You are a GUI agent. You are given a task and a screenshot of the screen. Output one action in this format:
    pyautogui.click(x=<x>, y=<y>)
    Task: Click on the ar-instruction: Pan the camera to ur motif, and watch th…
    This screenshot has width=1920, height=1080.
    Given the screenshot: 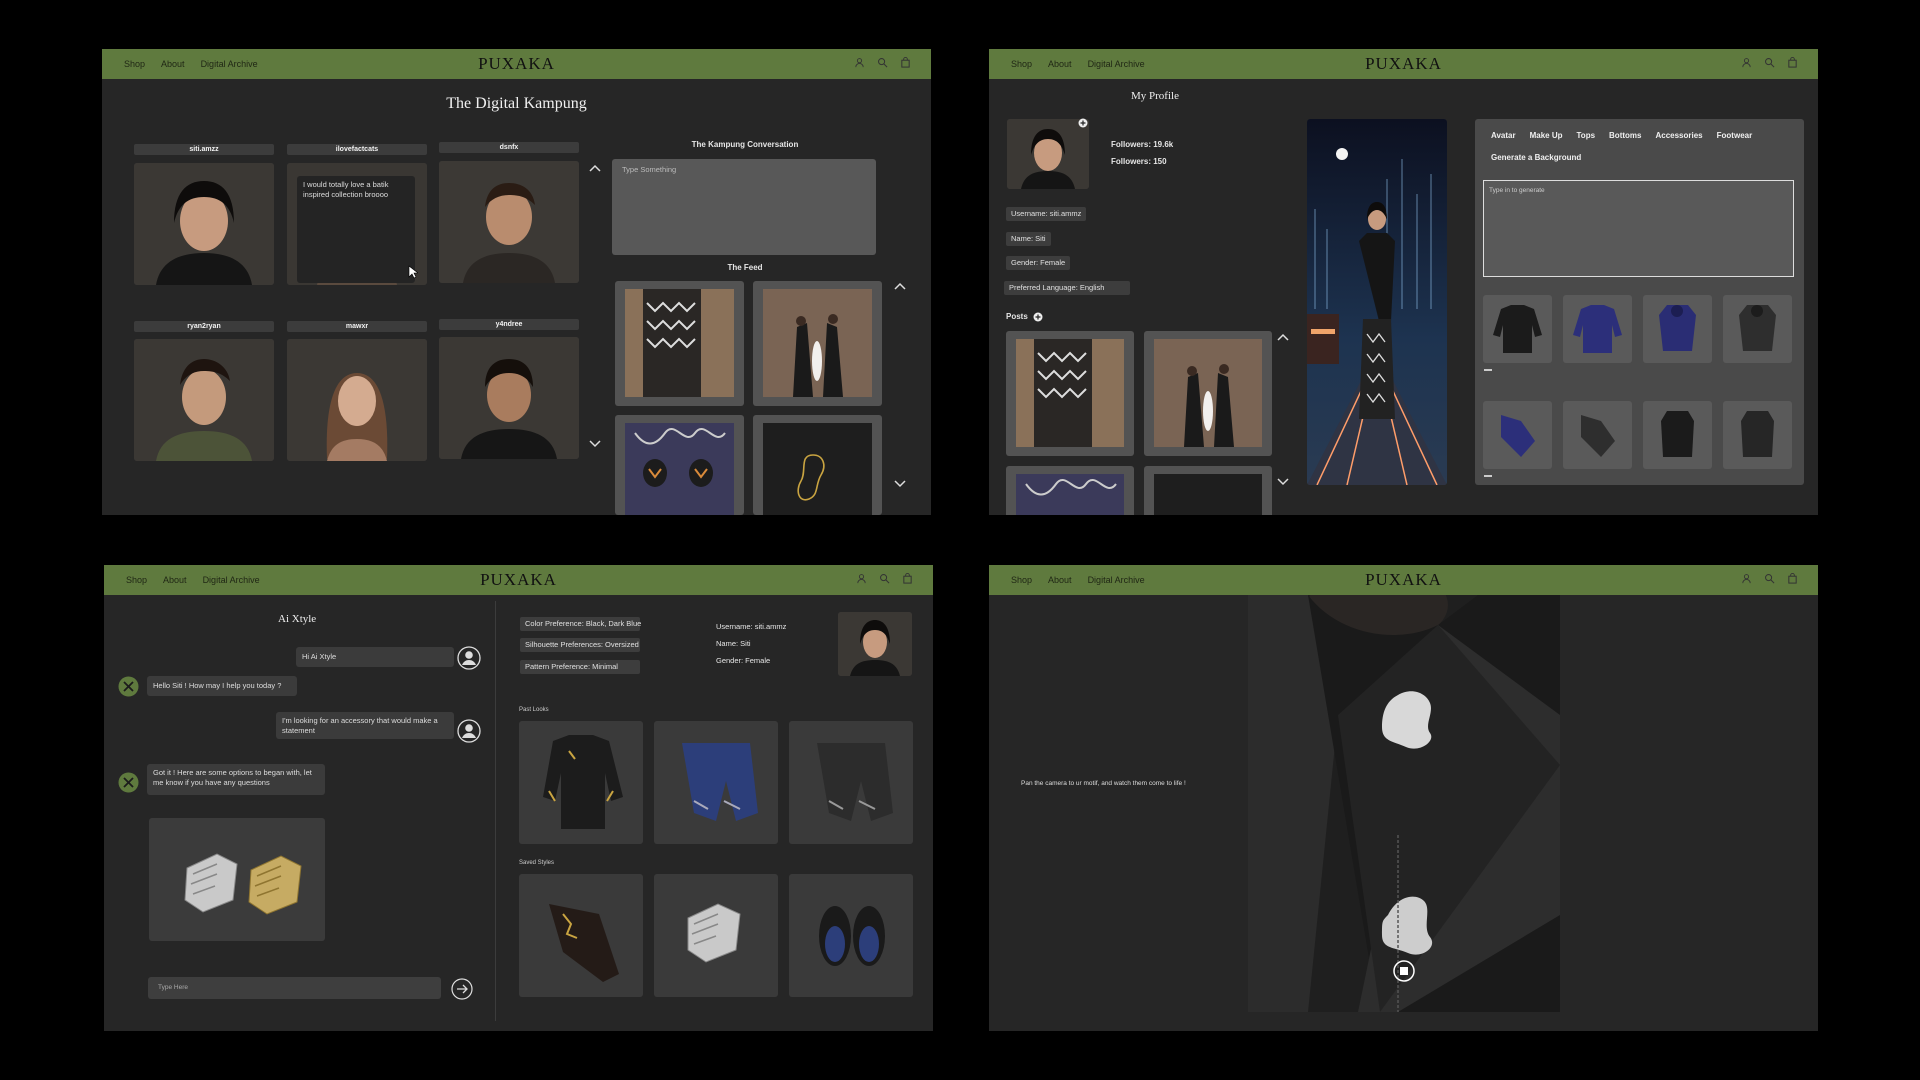 What is the action you would take?
    pyautogui.click(x=1103, y=783)
    